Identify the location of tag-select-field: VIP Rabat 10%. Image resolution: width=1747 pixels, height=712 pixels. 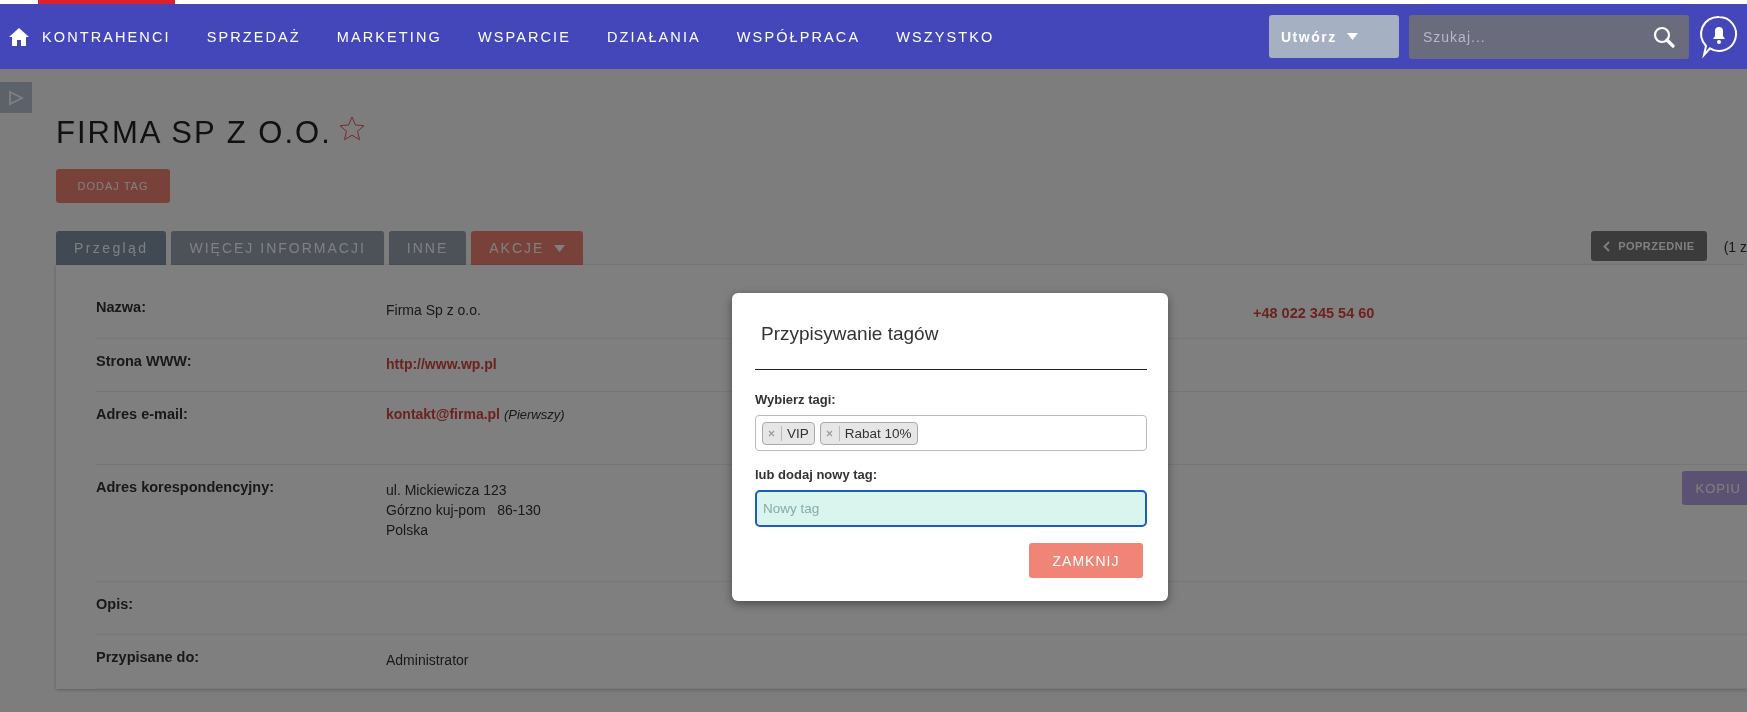
(951, 433).